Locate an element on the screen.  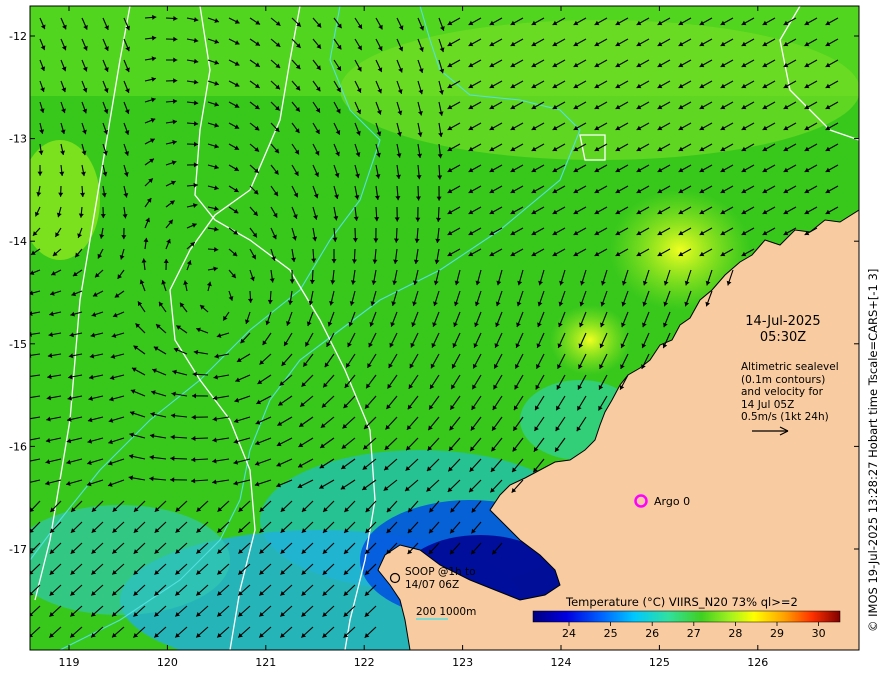
depth-scale-label: 200 1000m is located at coordinates (446, 612).